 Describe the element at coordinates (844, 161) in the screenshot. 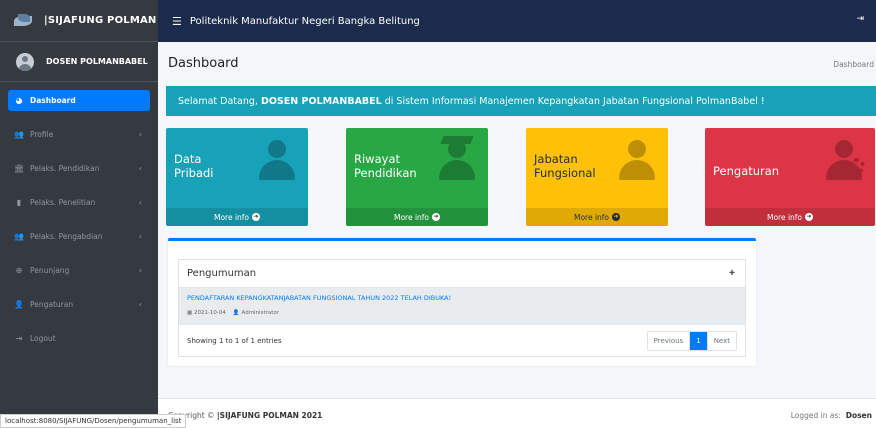

I see `user-cog-icon` at that location.